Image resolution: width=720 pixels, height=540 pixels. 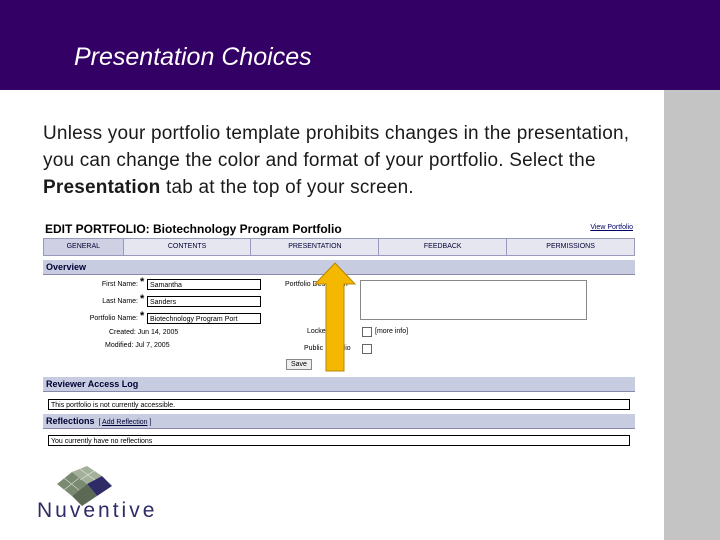 What do you see at coordinates (367, 332) in the screenshot?
I see `locked-checkbox` at bounding box center [367, 332].